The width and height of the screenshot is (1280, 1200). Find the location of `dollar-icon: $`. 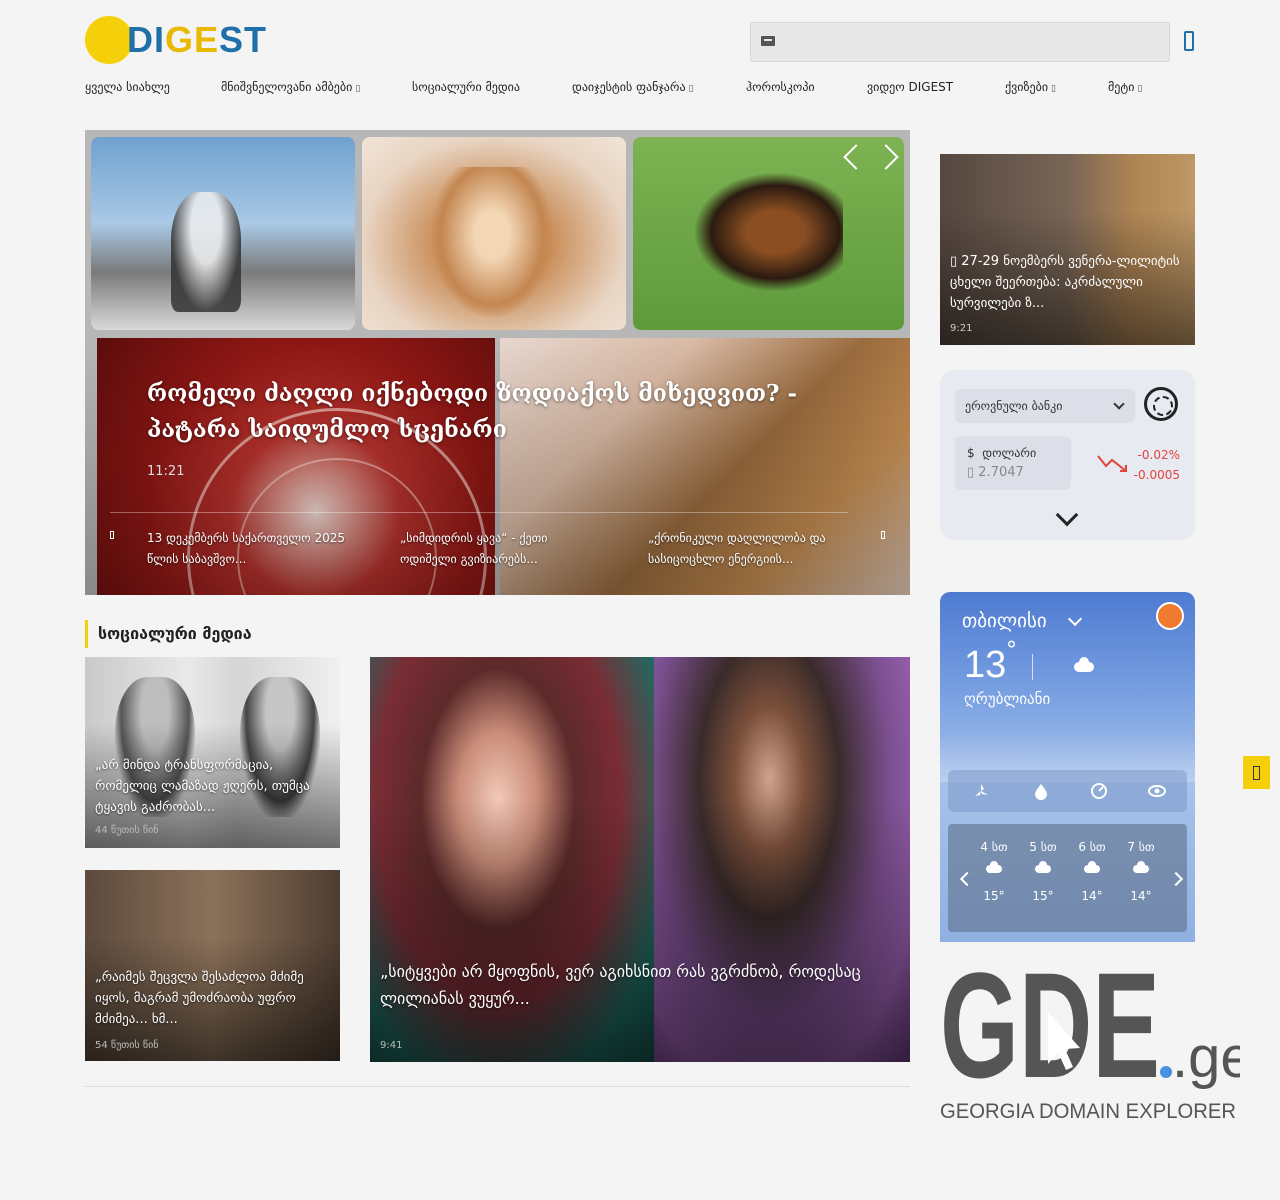

dollar-icon: $ is located at coordinates (971, 453).